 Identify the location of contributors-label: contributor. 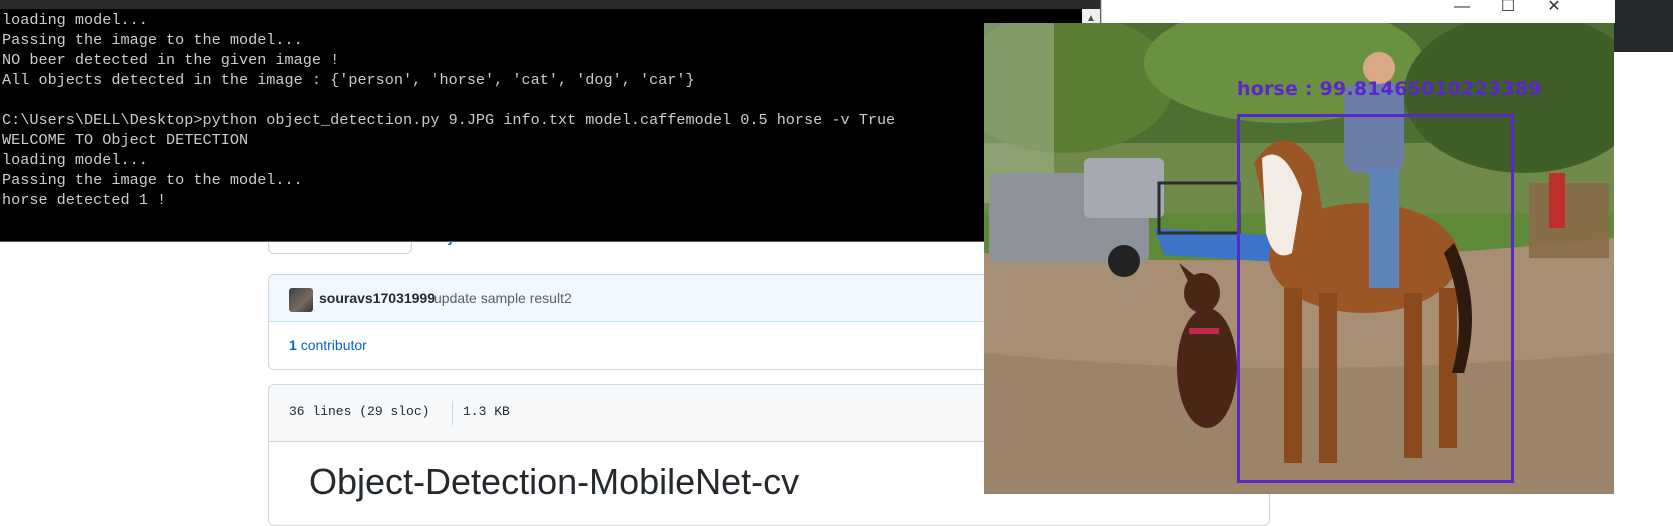
(333, 345).